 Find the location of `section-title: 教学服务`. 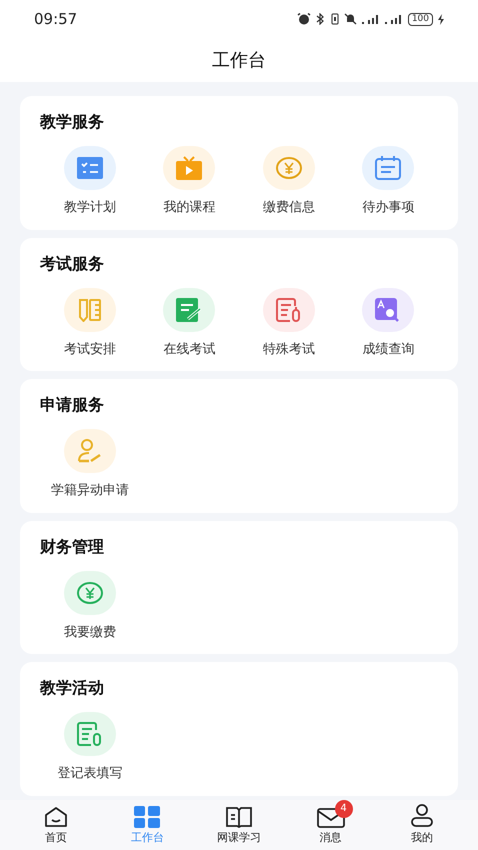

section-title: 教学服务 is located at coordinates (72, 122).